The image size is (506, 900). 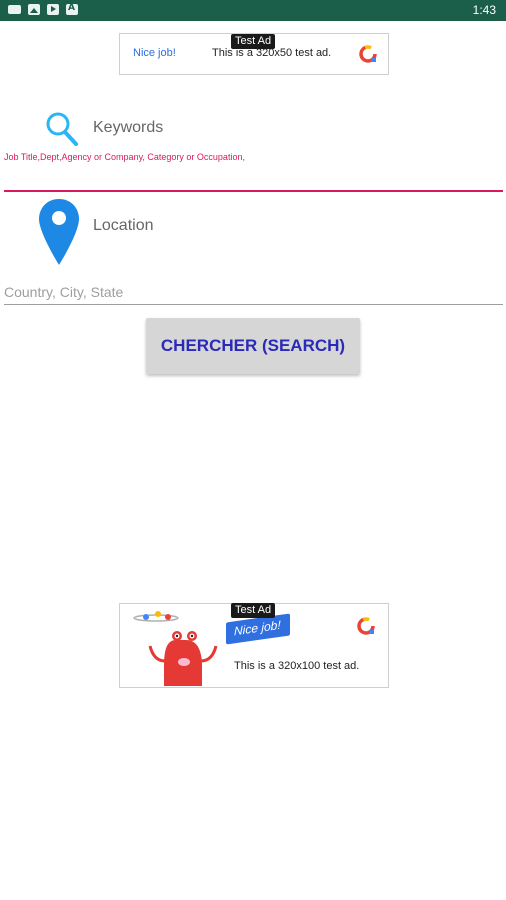 I want to click on location-label: Location, so click(x=123, y=225).